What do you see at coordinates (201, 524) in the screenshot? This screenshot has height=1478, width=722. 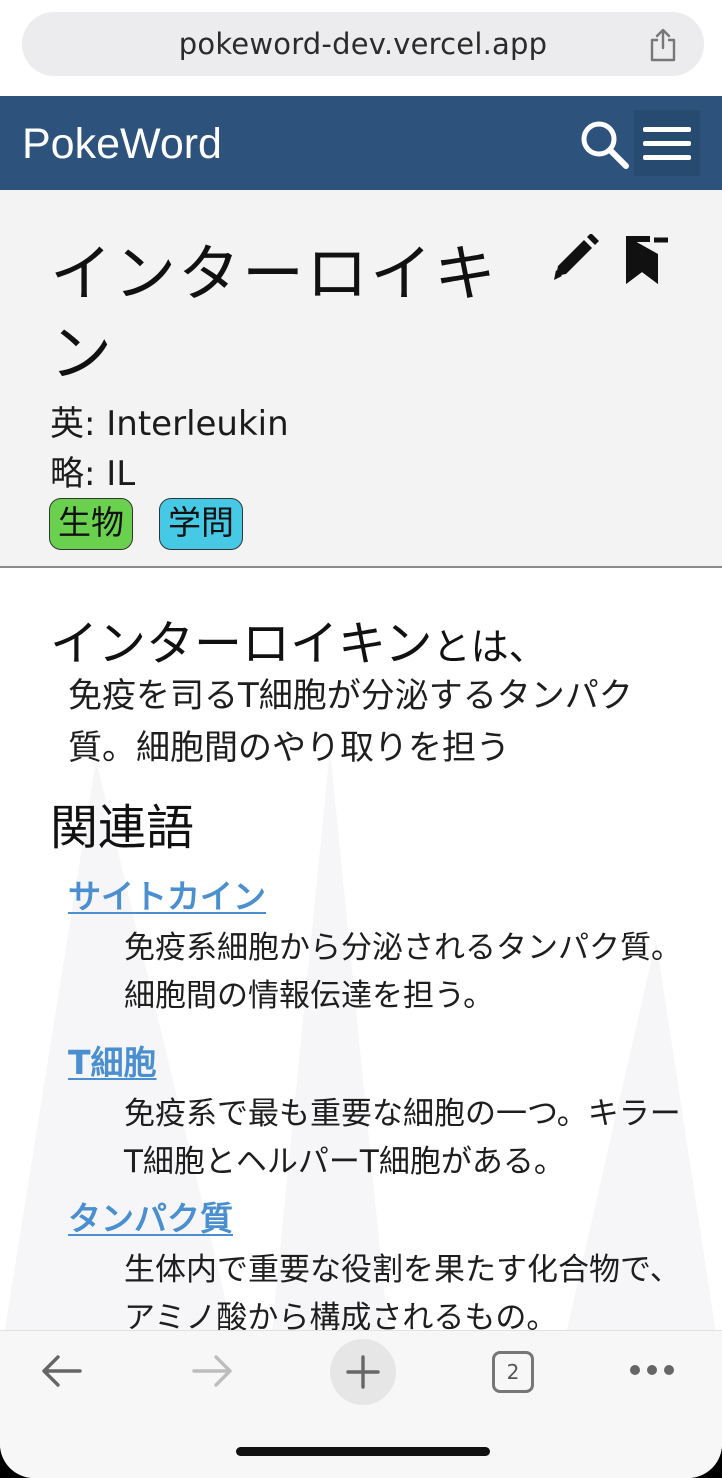 I see `tag-academics: 学問` at bounding box center [201, 524].